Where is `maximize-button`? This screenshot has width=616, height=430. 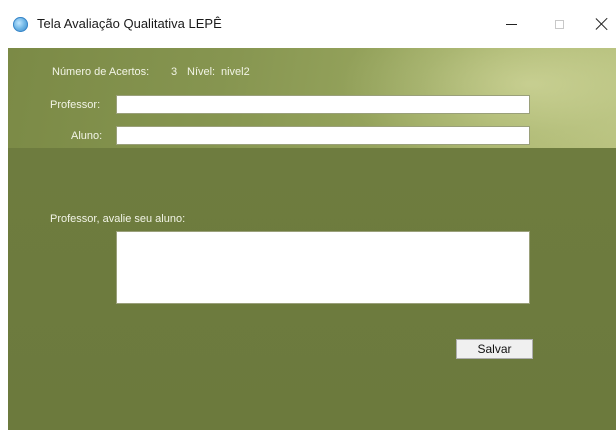
maximize-button is located at coordinates (559, 24).